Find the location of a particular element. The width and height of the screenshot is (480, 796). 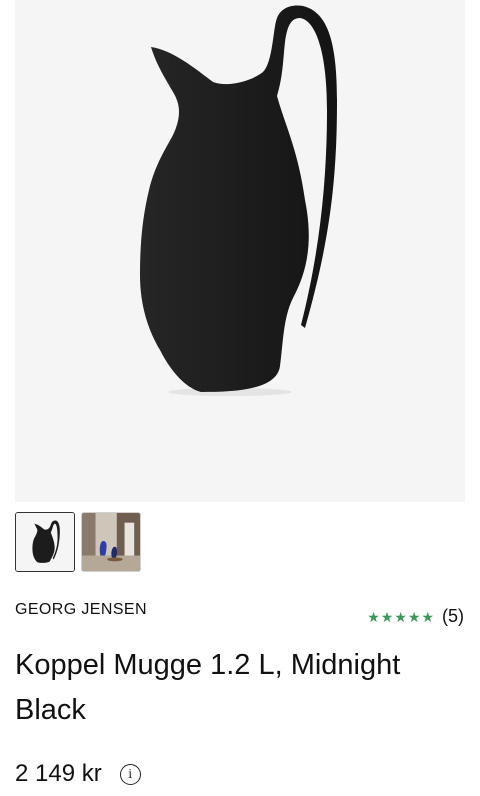

product-title: Koppel Mugge 1.2 L, Midnight Black is located at coordinates (208, 687).